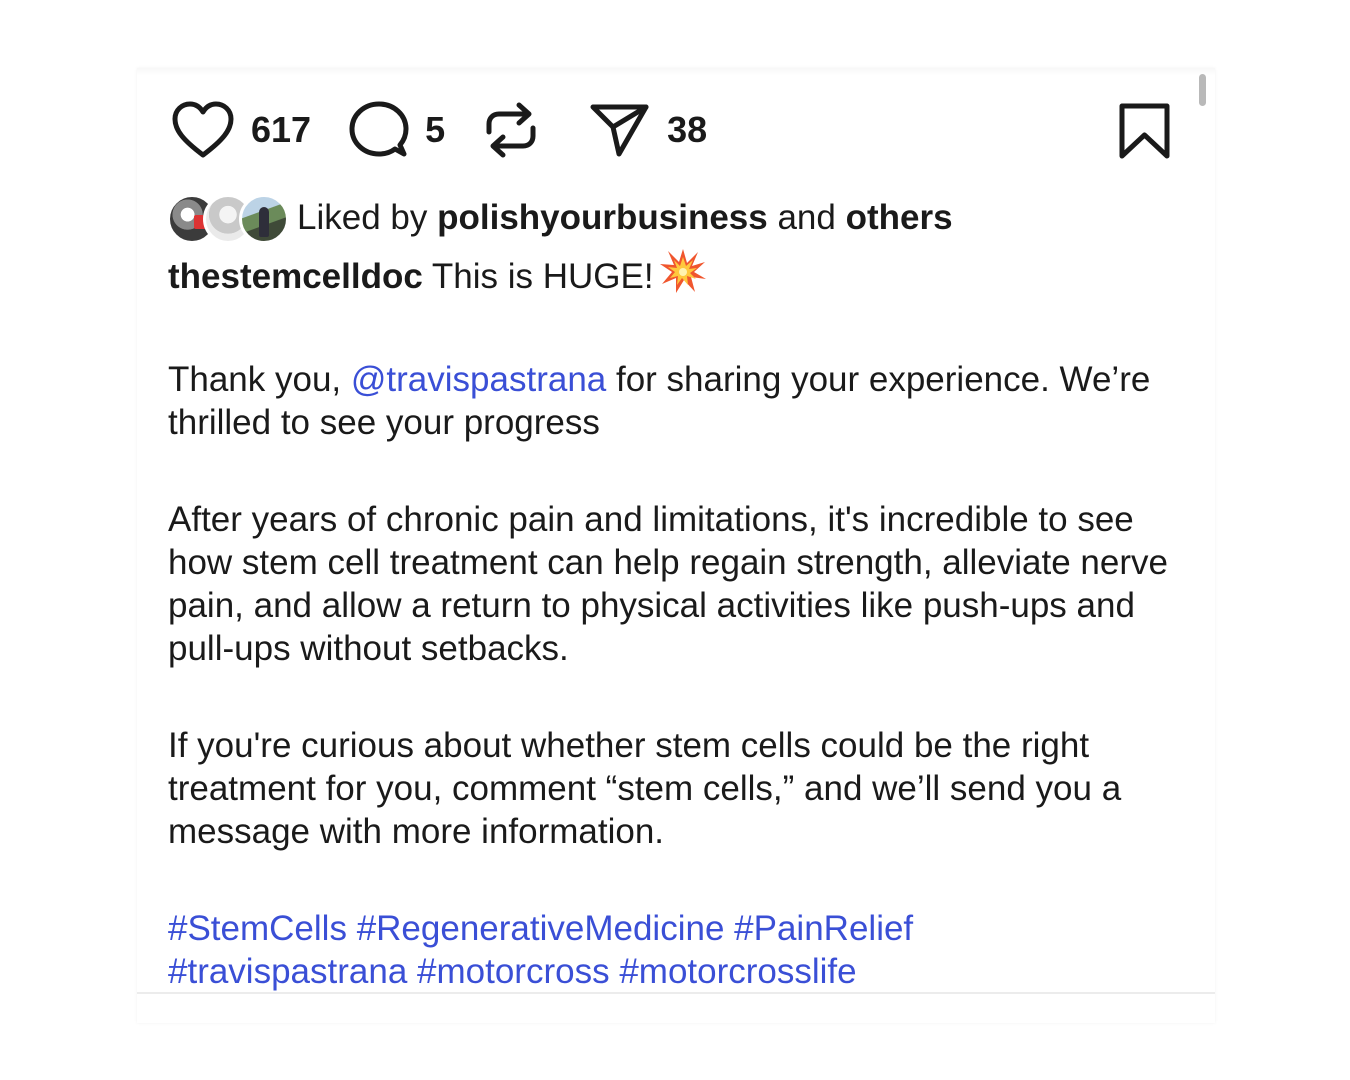  What do you see at coordinates (513, 971) in the screenshot?
I see `hashtag-link: #motorcross` at bounding box center [513, 971].